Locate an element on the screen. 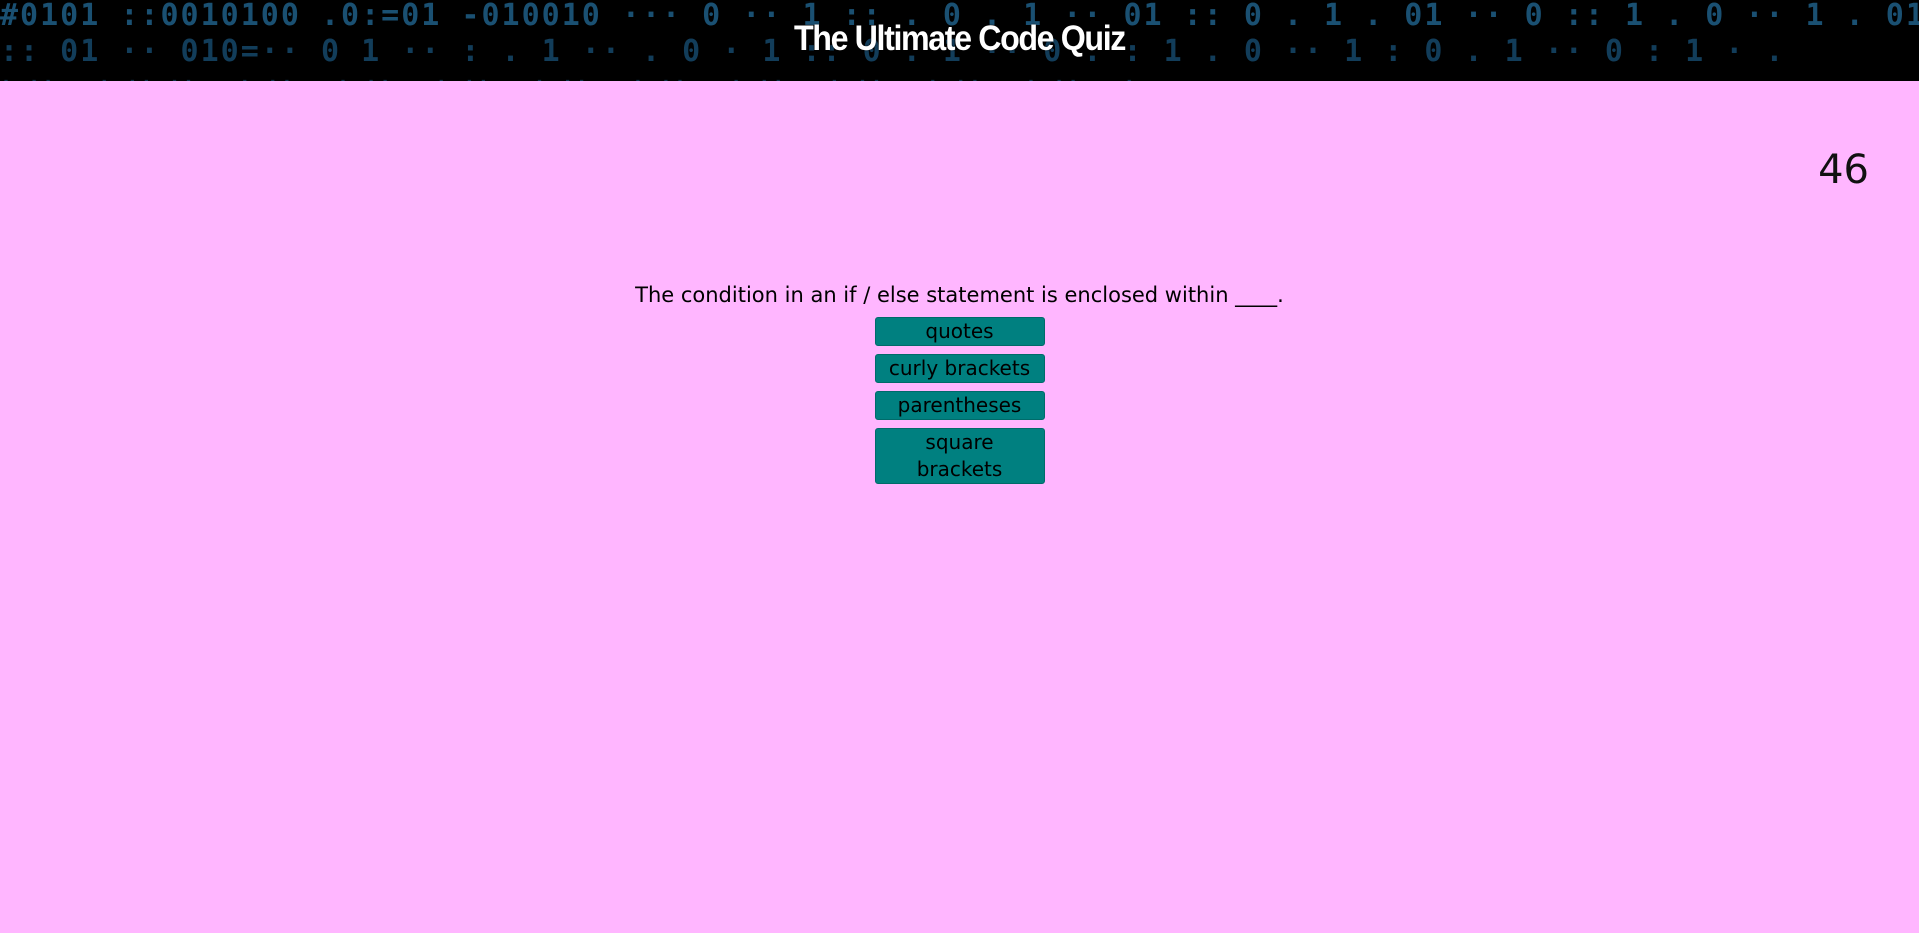  choice-button-parentheses: parentheses is located at coordinates (959, 405).